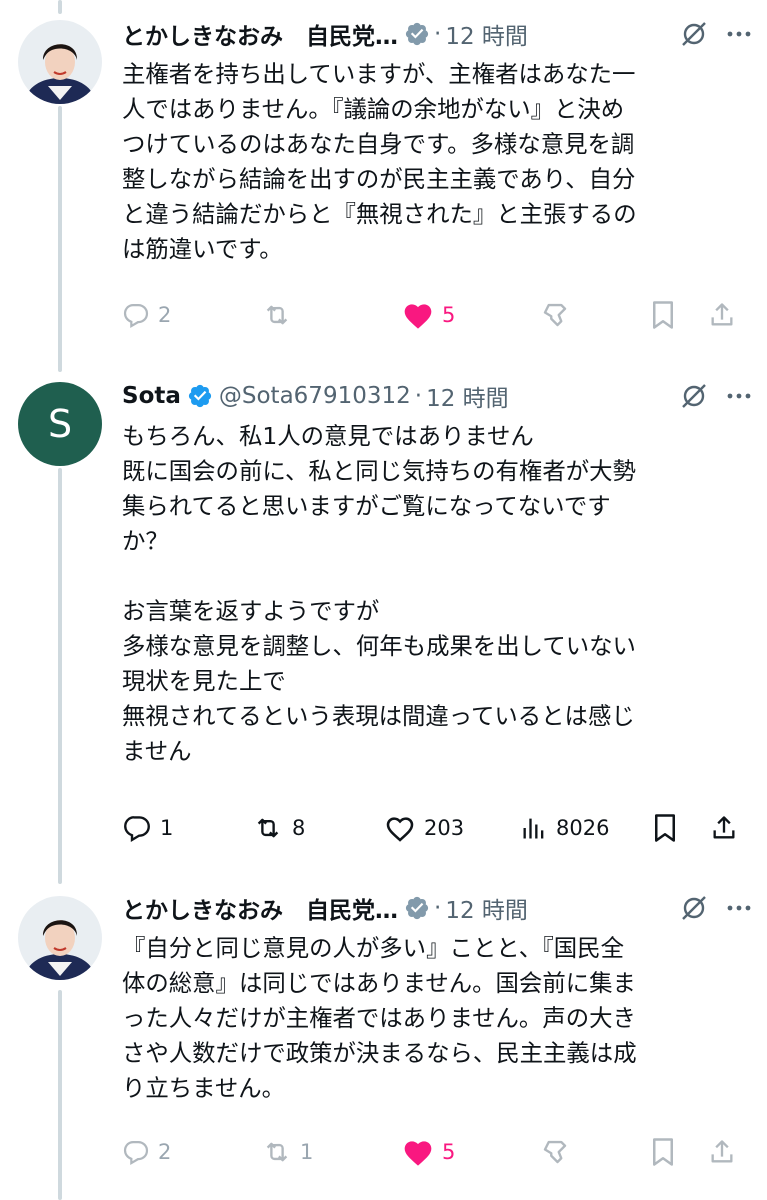 This screenshot has width=767, height=1200. What do you see at coordinates (167, 828) in the screenshot?
I see `reply-count: 1` at bounding box center [167, 828].